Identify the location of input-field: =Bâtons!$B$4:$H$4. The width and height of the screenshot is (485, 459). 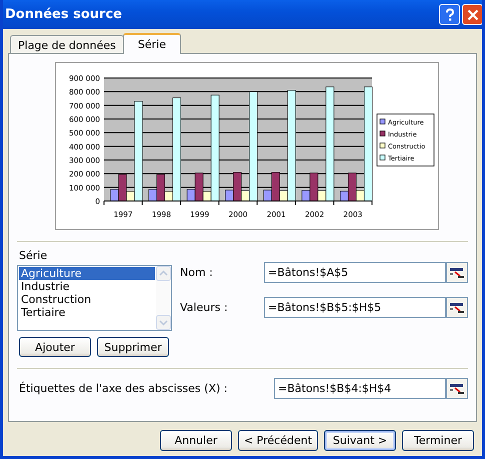
(360, 388).